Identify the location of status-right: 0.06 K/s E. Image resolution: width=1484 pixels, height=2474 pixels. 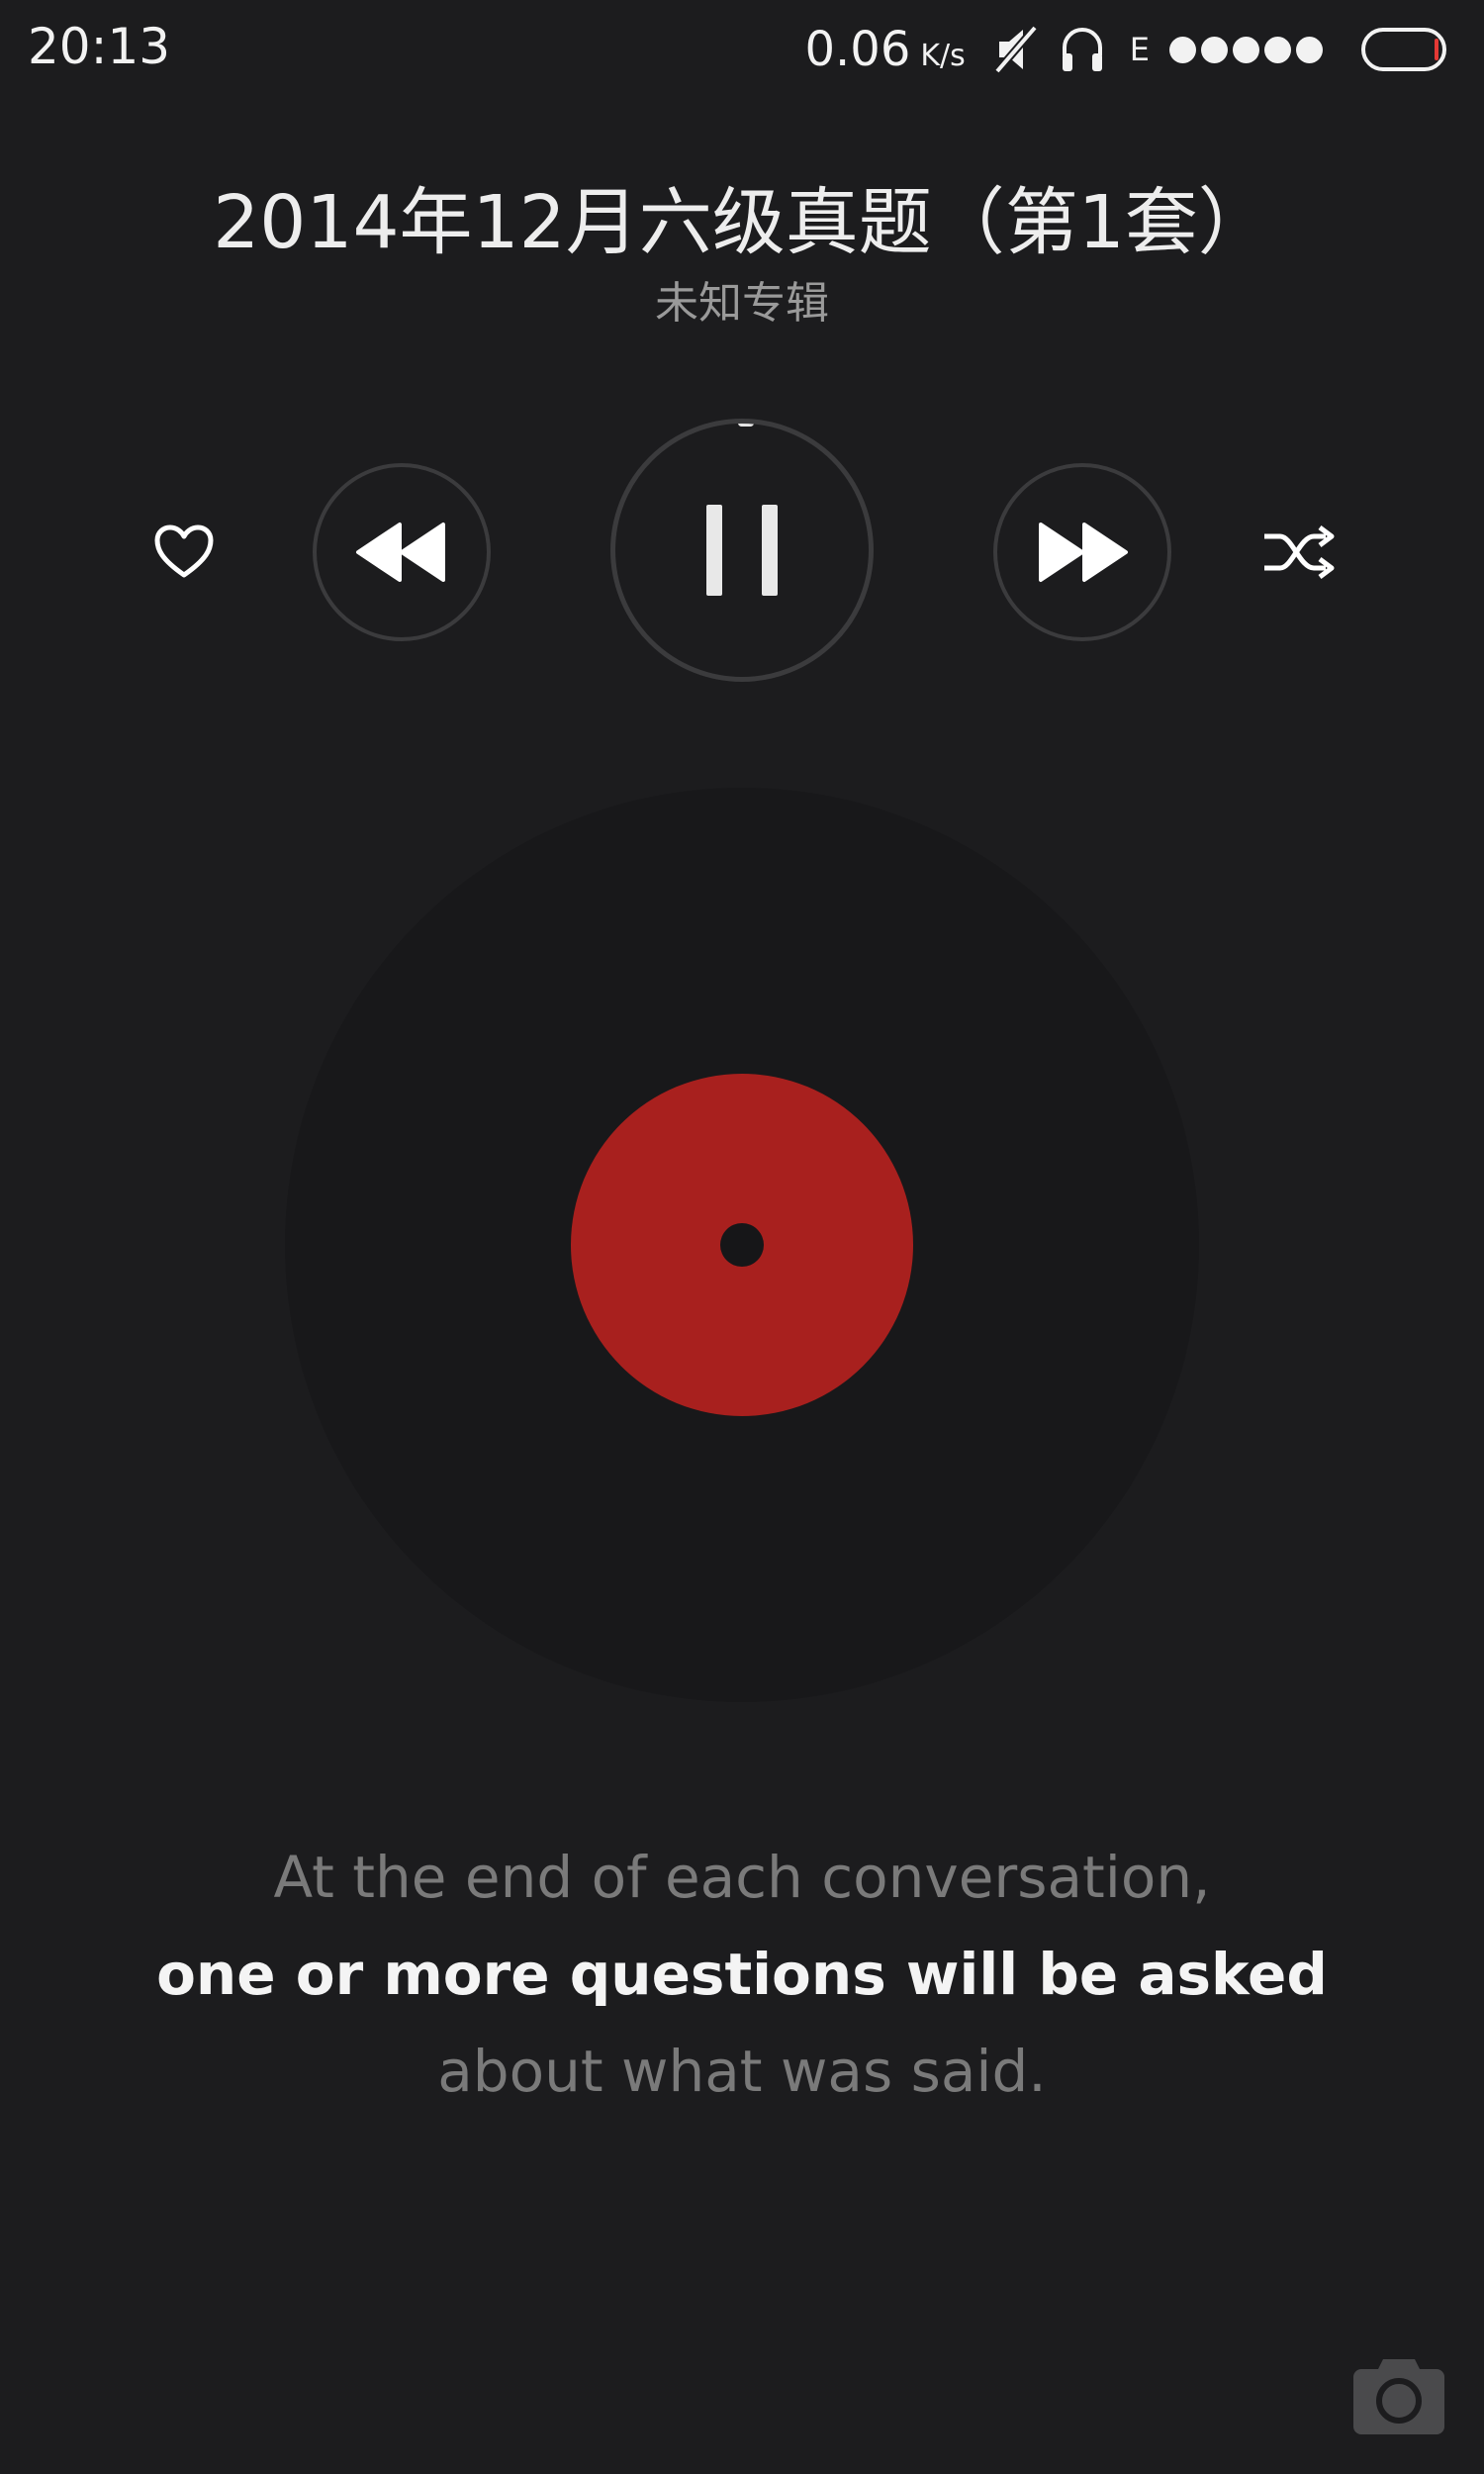
(1130, 50).